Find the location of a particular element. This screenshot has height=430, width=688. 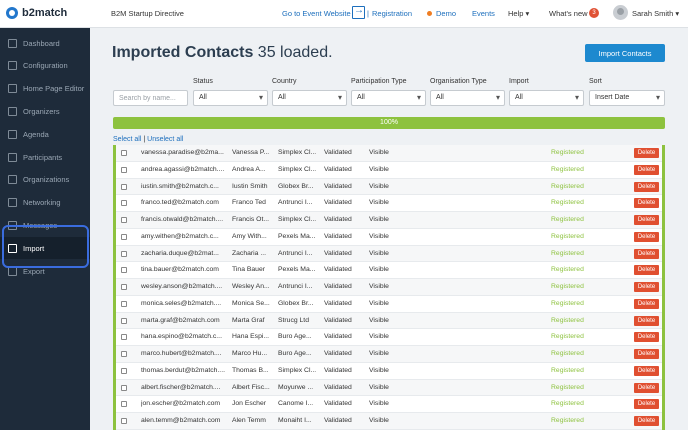

sidebar-item-dashboard: Dashboard is located at coordinates (45, 43).